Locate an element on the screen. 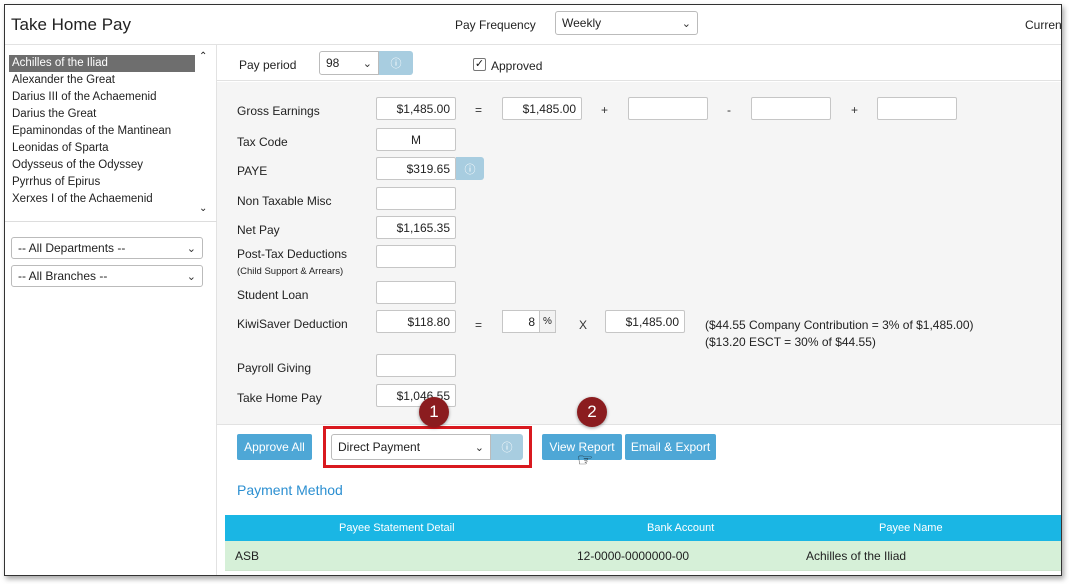 The image size is (1069, 584). times-operator: X is located at coordinates (583, 325).